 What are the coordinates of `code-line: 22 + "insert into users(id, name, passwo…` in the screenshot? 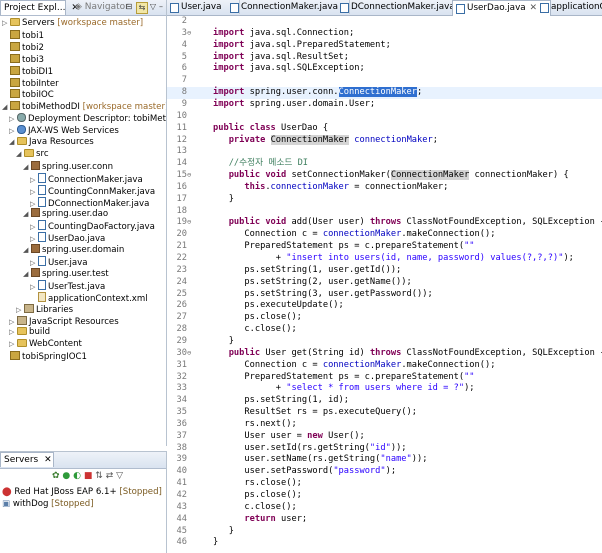 It's located at (384, 259).